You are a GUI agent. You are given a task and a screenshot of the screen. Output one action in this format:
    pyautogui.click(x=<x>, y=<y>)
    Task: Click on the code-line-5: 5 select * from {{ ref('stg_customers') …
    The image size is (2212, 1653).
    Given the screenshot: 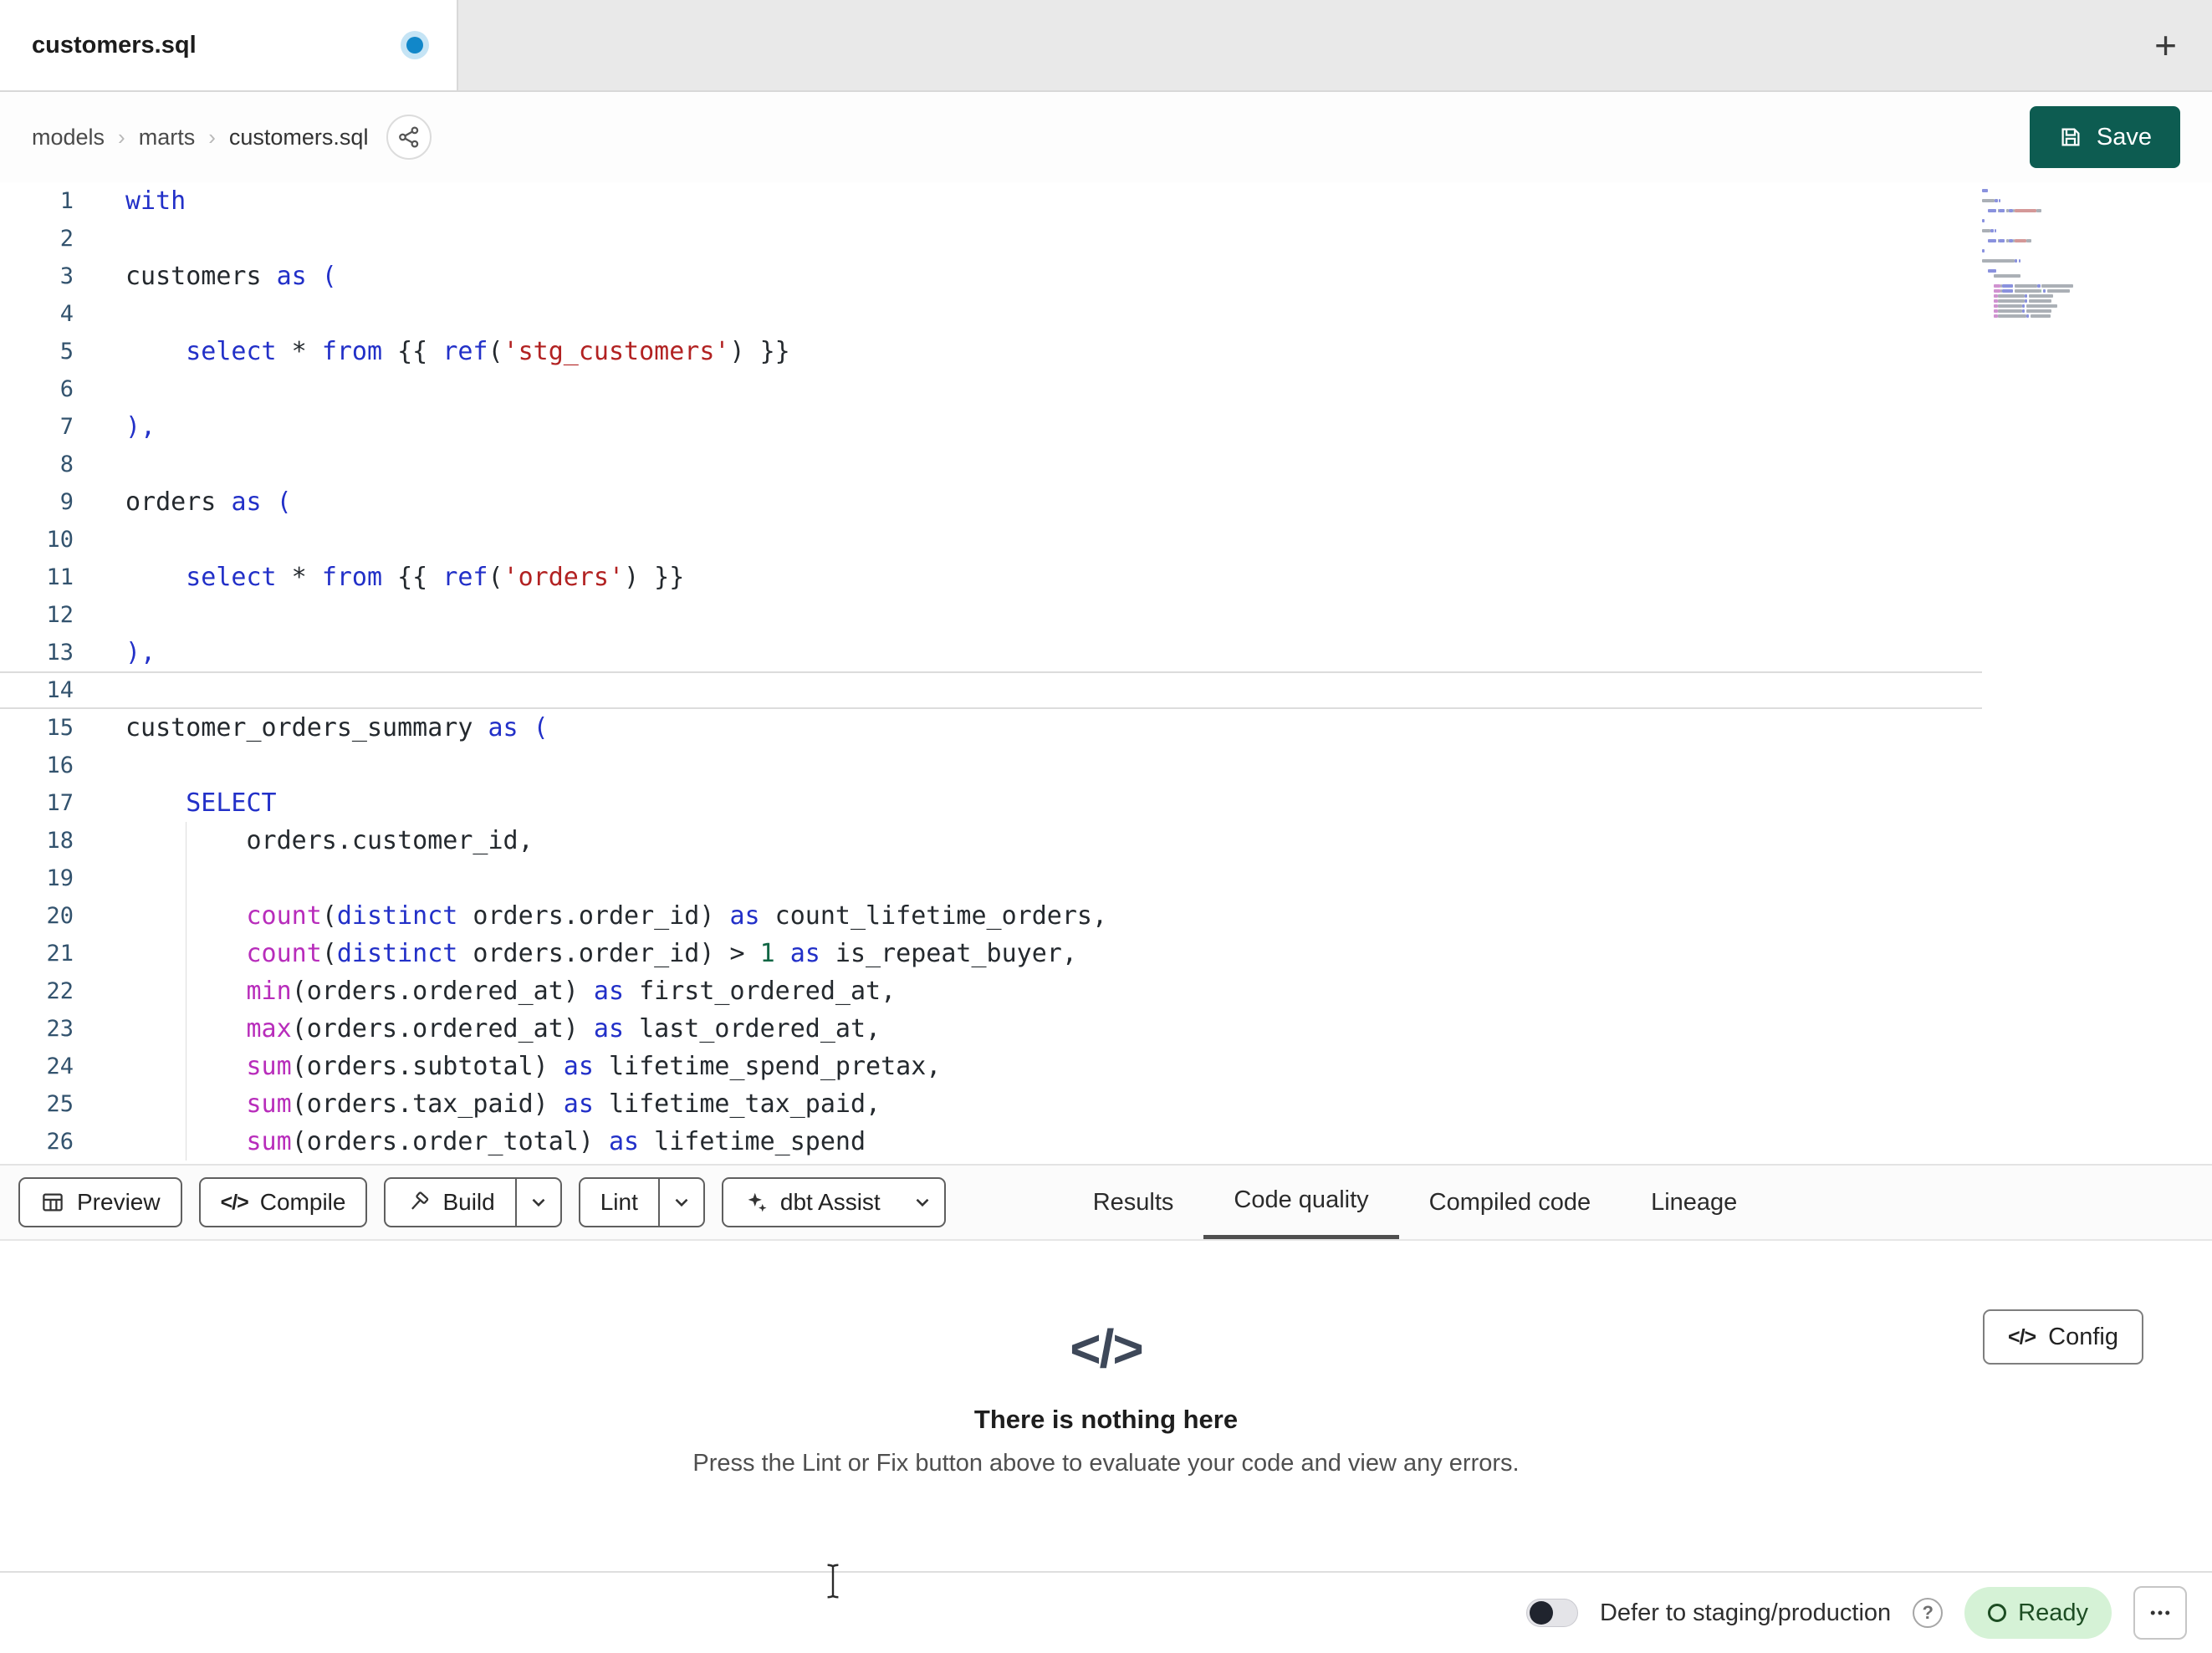 What is the action you would take?
    pyautogui.click(x=991, y=351)
    